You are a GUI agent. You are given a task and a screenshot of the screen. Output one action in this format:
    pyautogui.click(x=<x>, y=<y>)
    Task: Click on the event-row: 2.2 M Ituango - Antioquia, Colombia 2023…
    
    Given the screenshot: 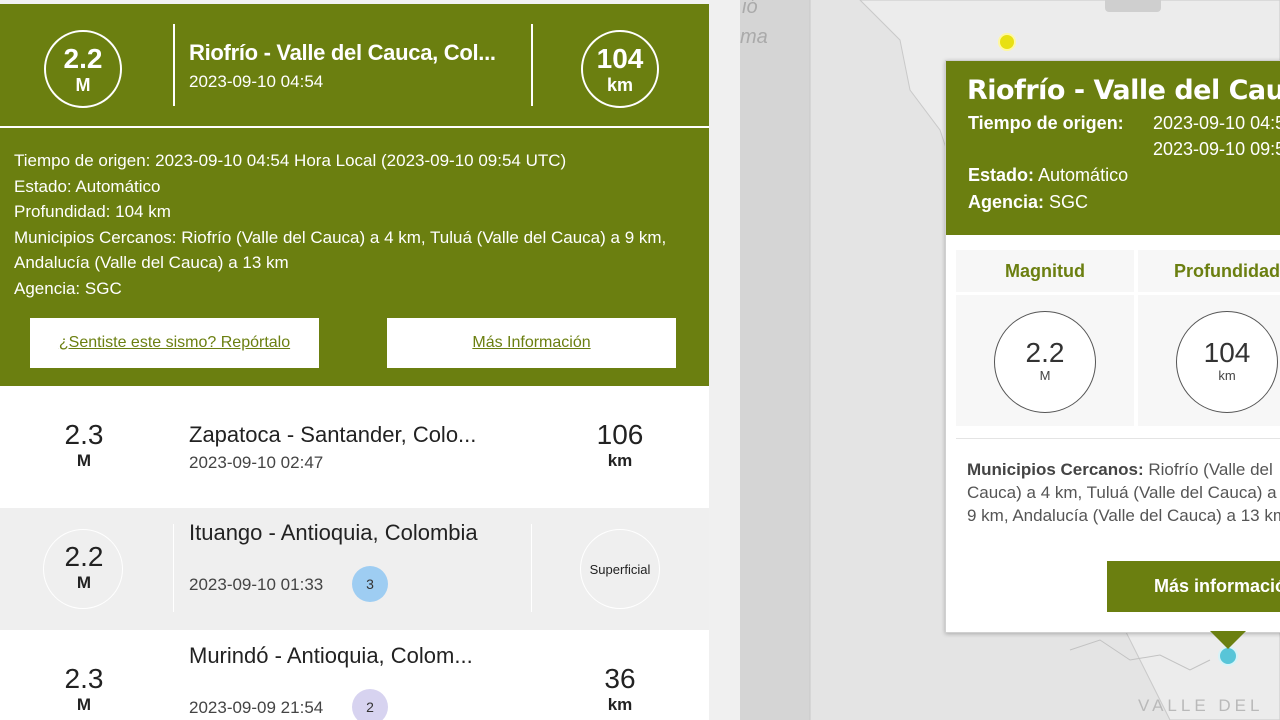 What is the action you would take?
    pyautogui.click(x=354, y=569)
    